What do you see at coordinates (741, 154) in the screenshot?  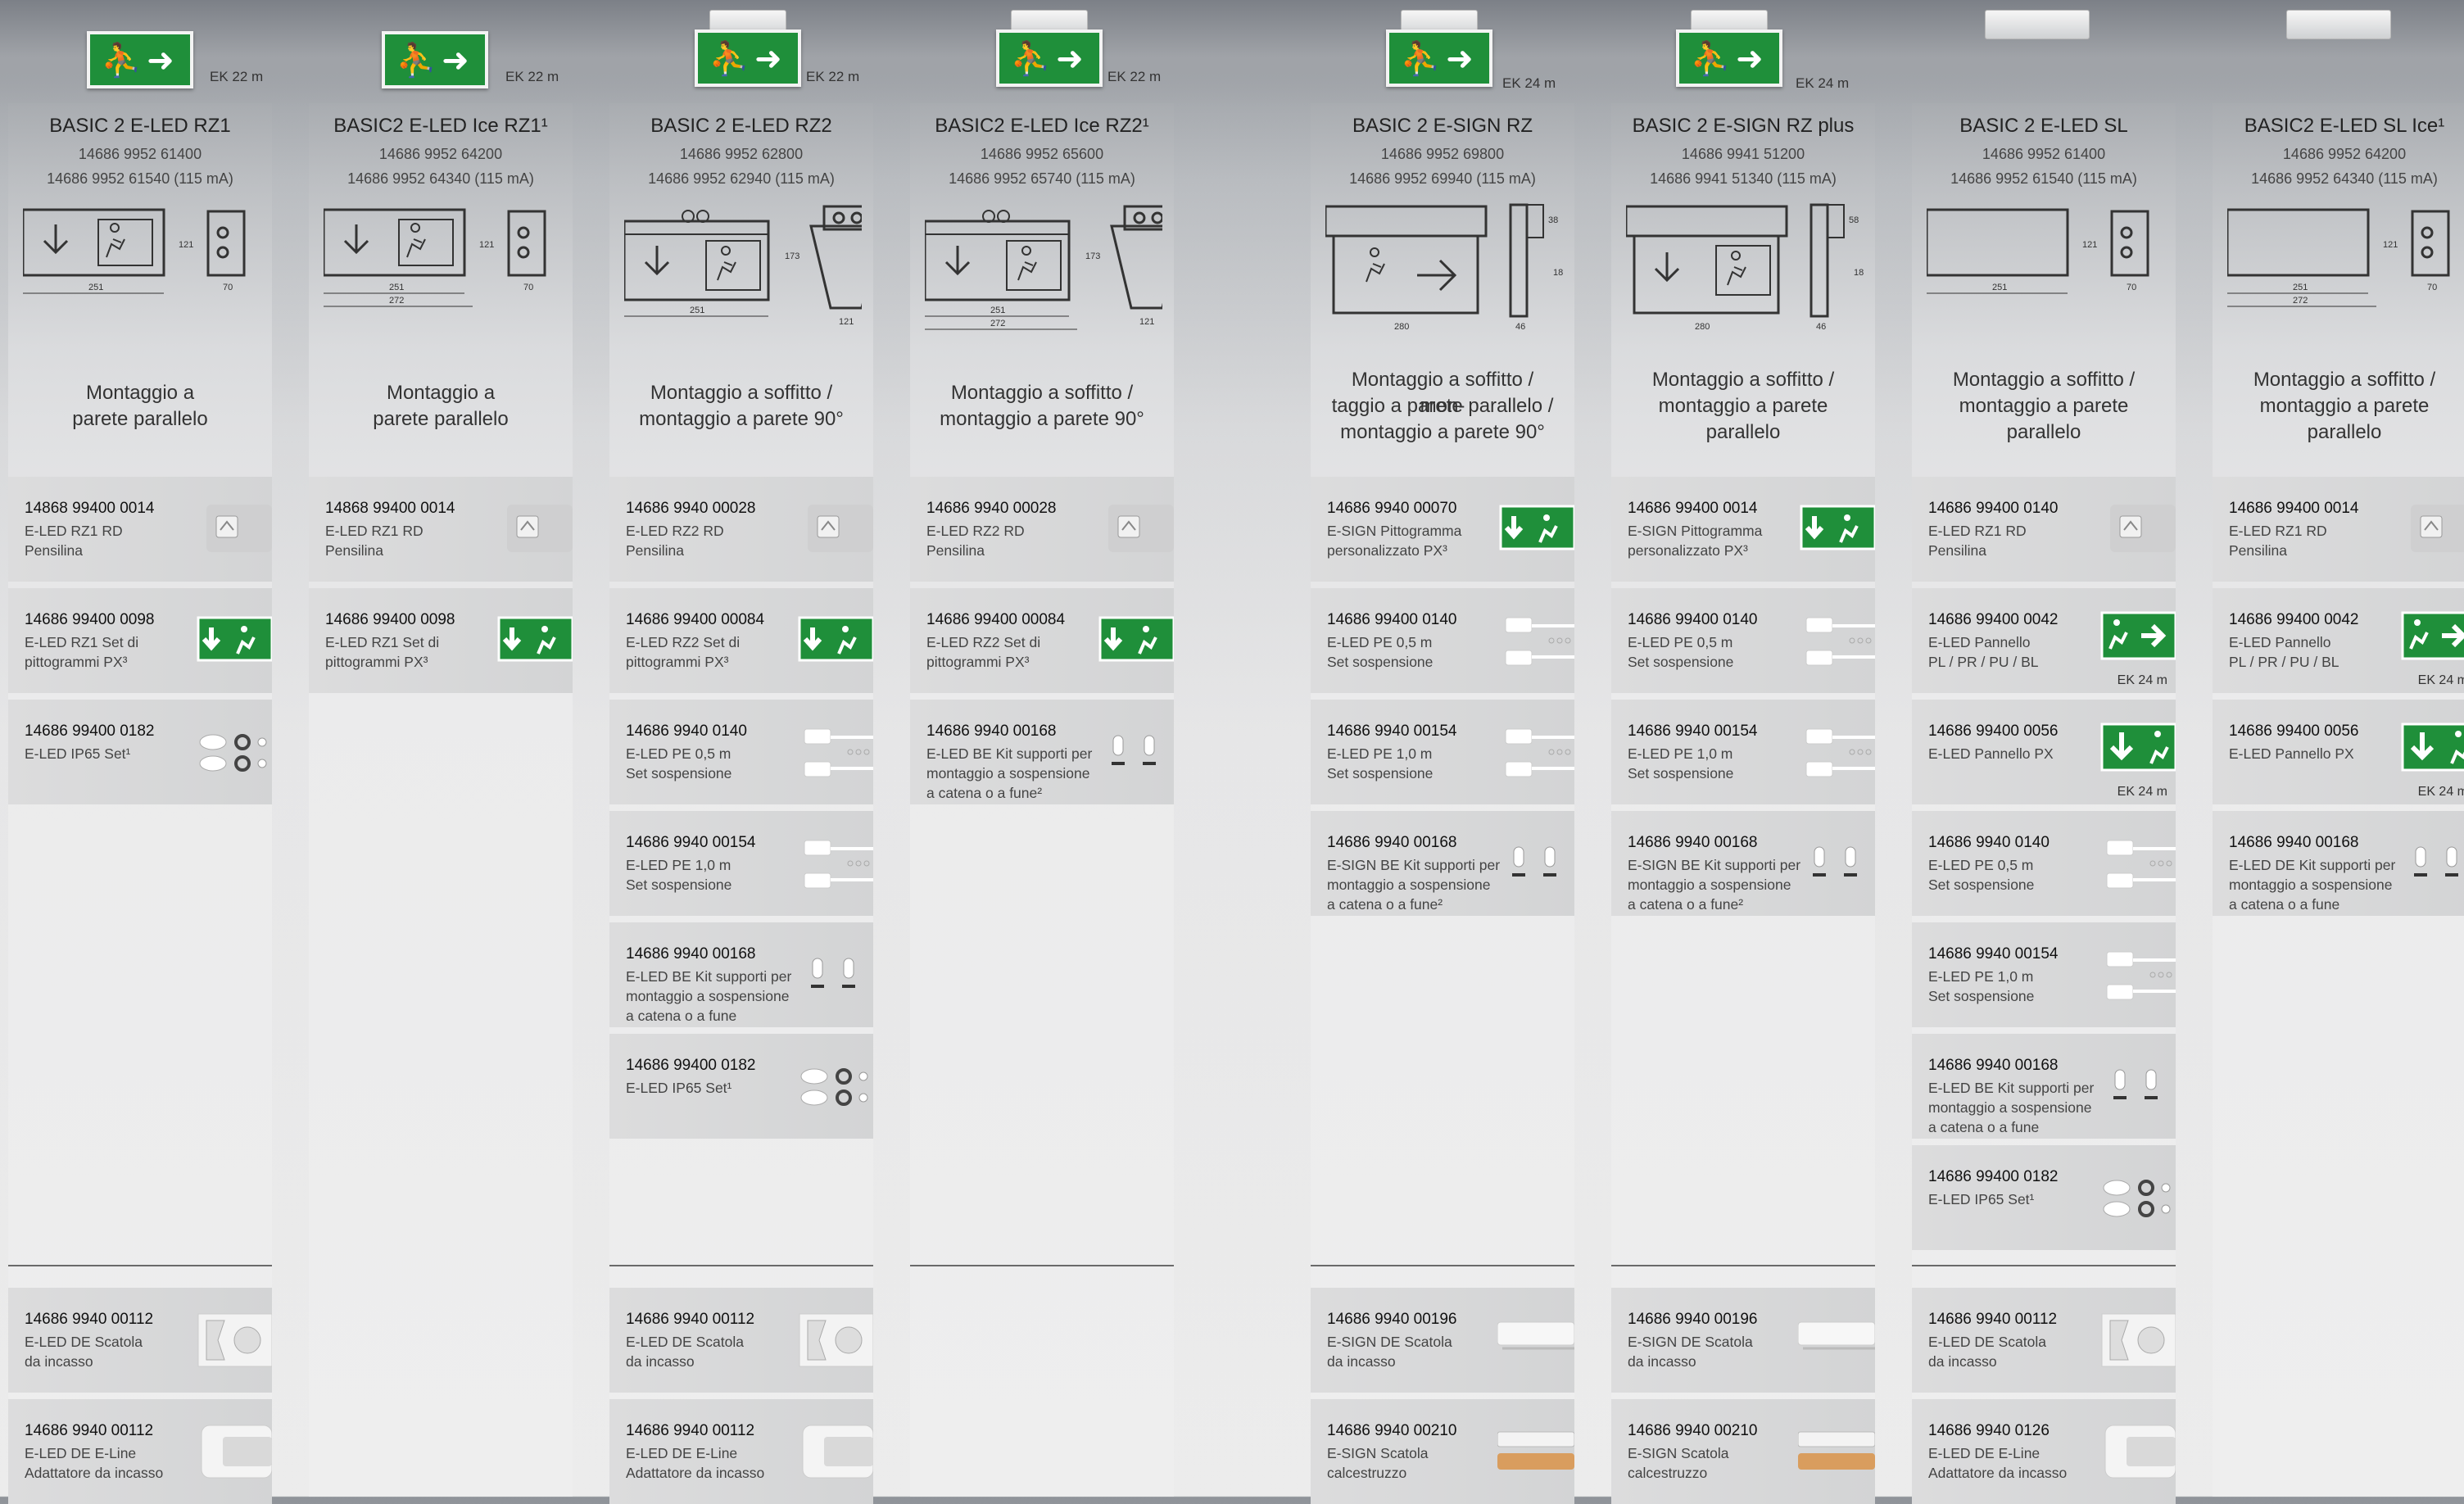 I see `article-code: 14686 9952 62800` at bounding box center [741, 154].